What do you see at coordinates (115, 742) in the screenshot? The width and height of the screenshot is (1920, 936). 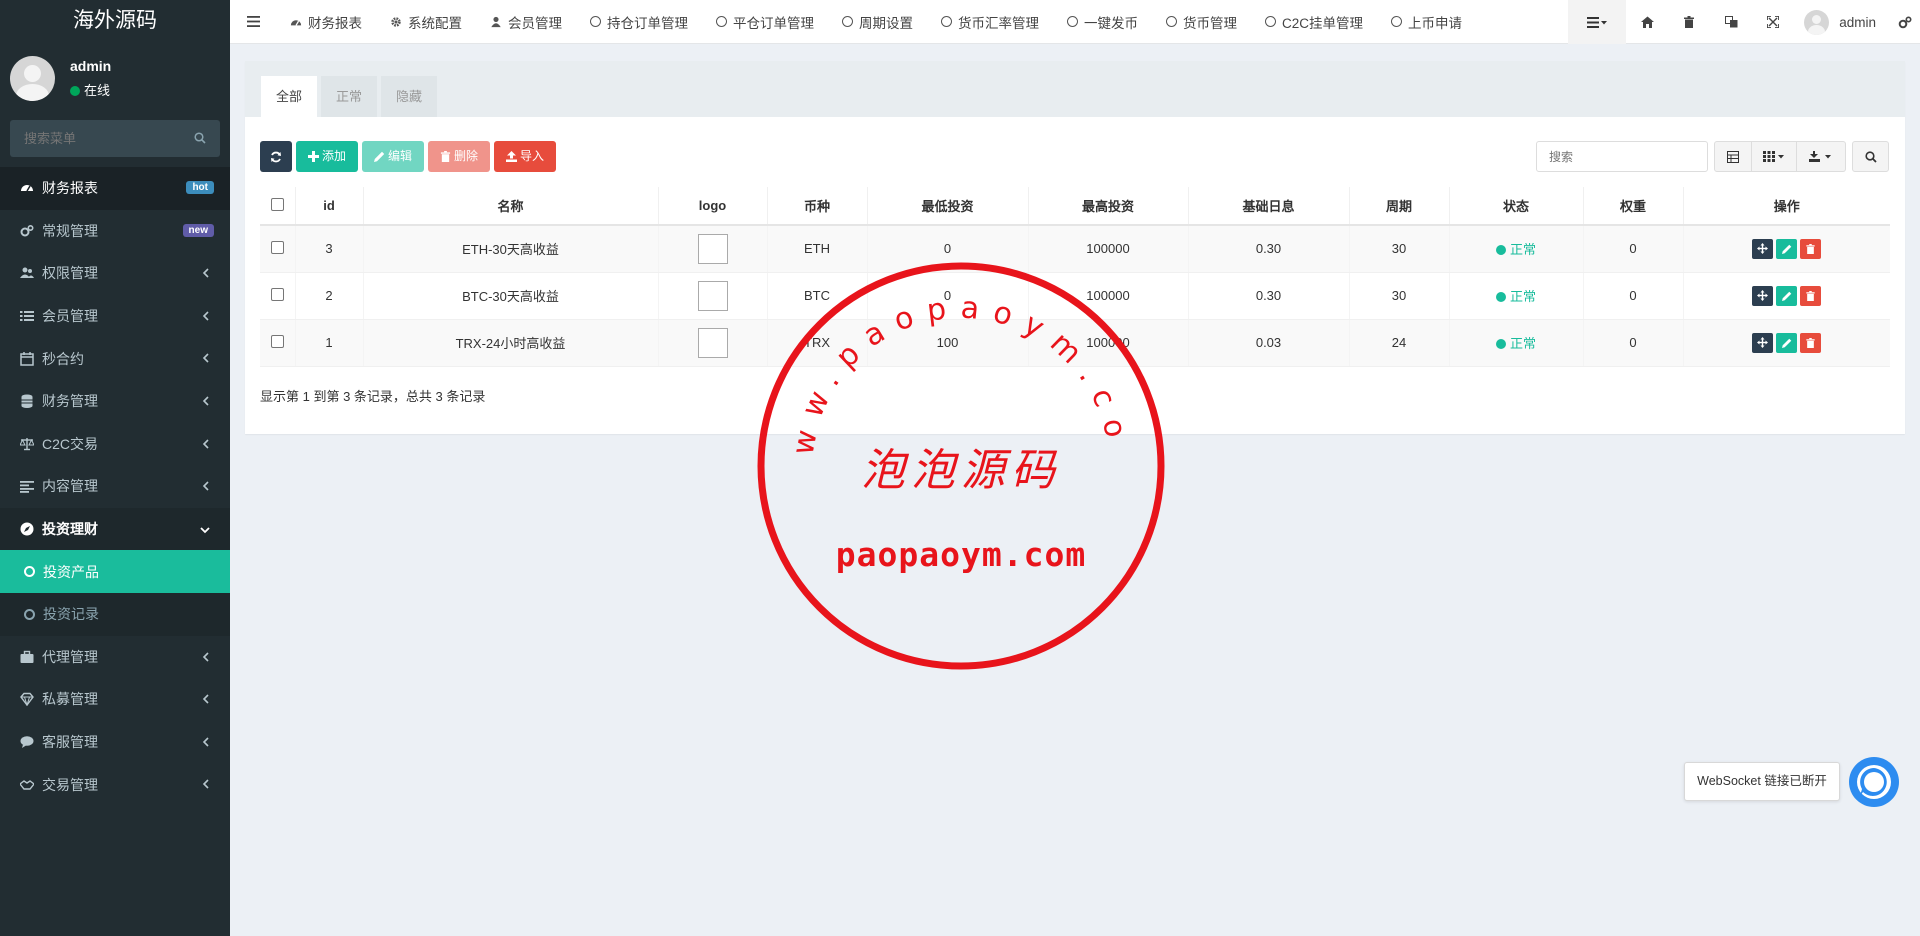 I see `sidebar-item-customer-service: 客服管理` at bounding box center [115, 742].